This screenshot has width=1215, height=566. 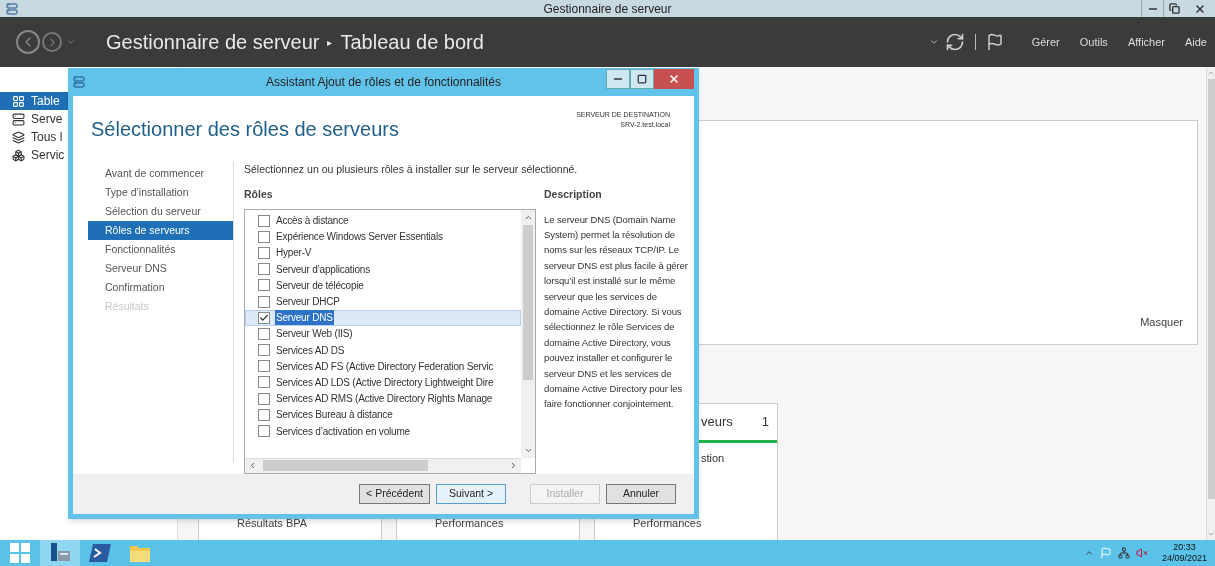 I want to click on role-label: Services AD FS (Active Directory Federation Servic, so click(x=385, y=366).